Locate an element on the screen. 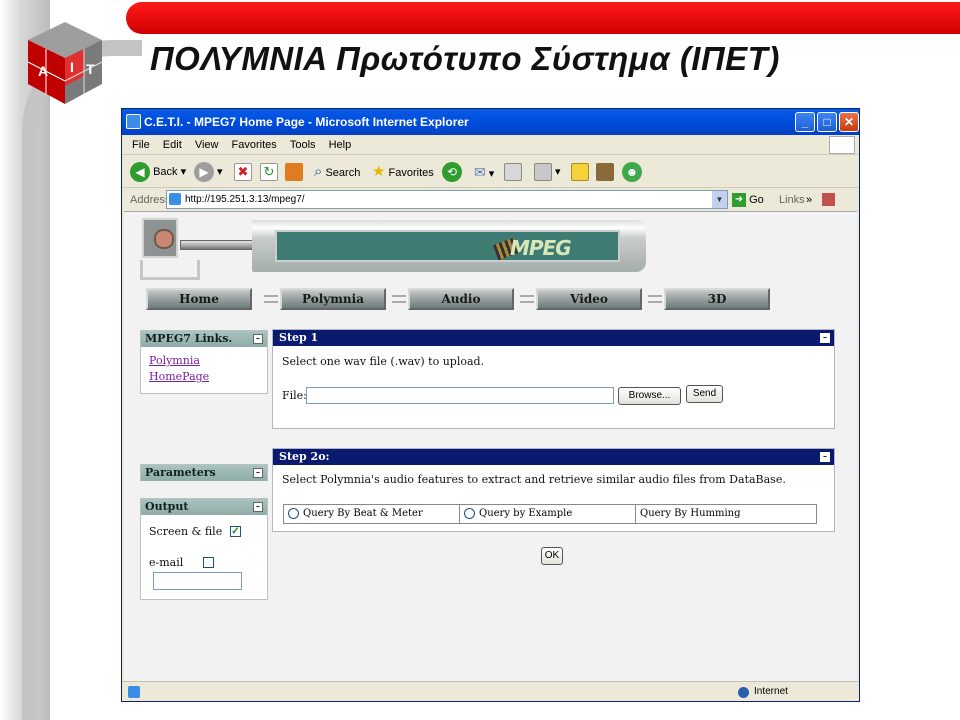 Image resolution: width=960 pixels, height=720 pixels. discuss-icon is located at coordinates (580, 172).